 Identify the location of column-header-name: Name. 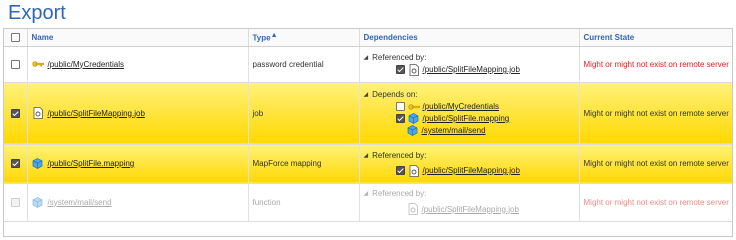
(138, 38).